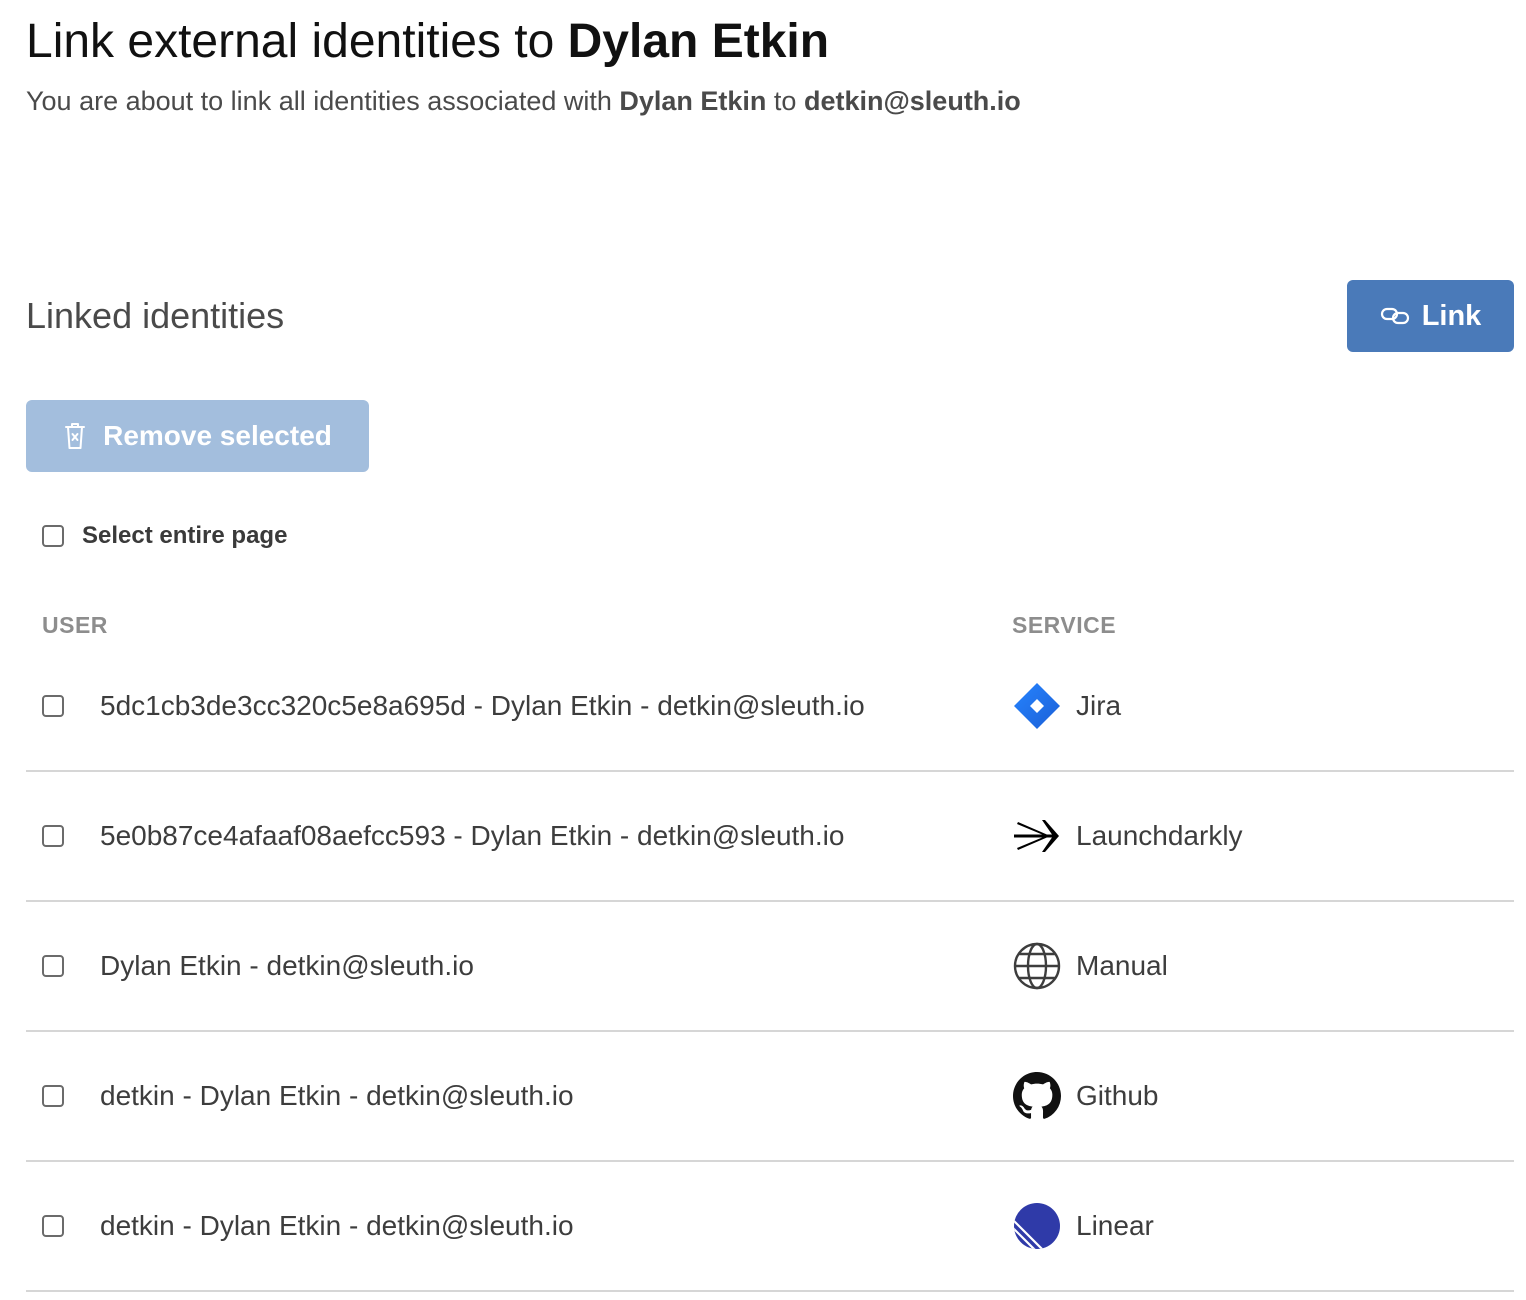  What do you see at coordinates (155, 315) in the screenshot?
I see `section-title: Linked identities` at bounding box center [155, 315].